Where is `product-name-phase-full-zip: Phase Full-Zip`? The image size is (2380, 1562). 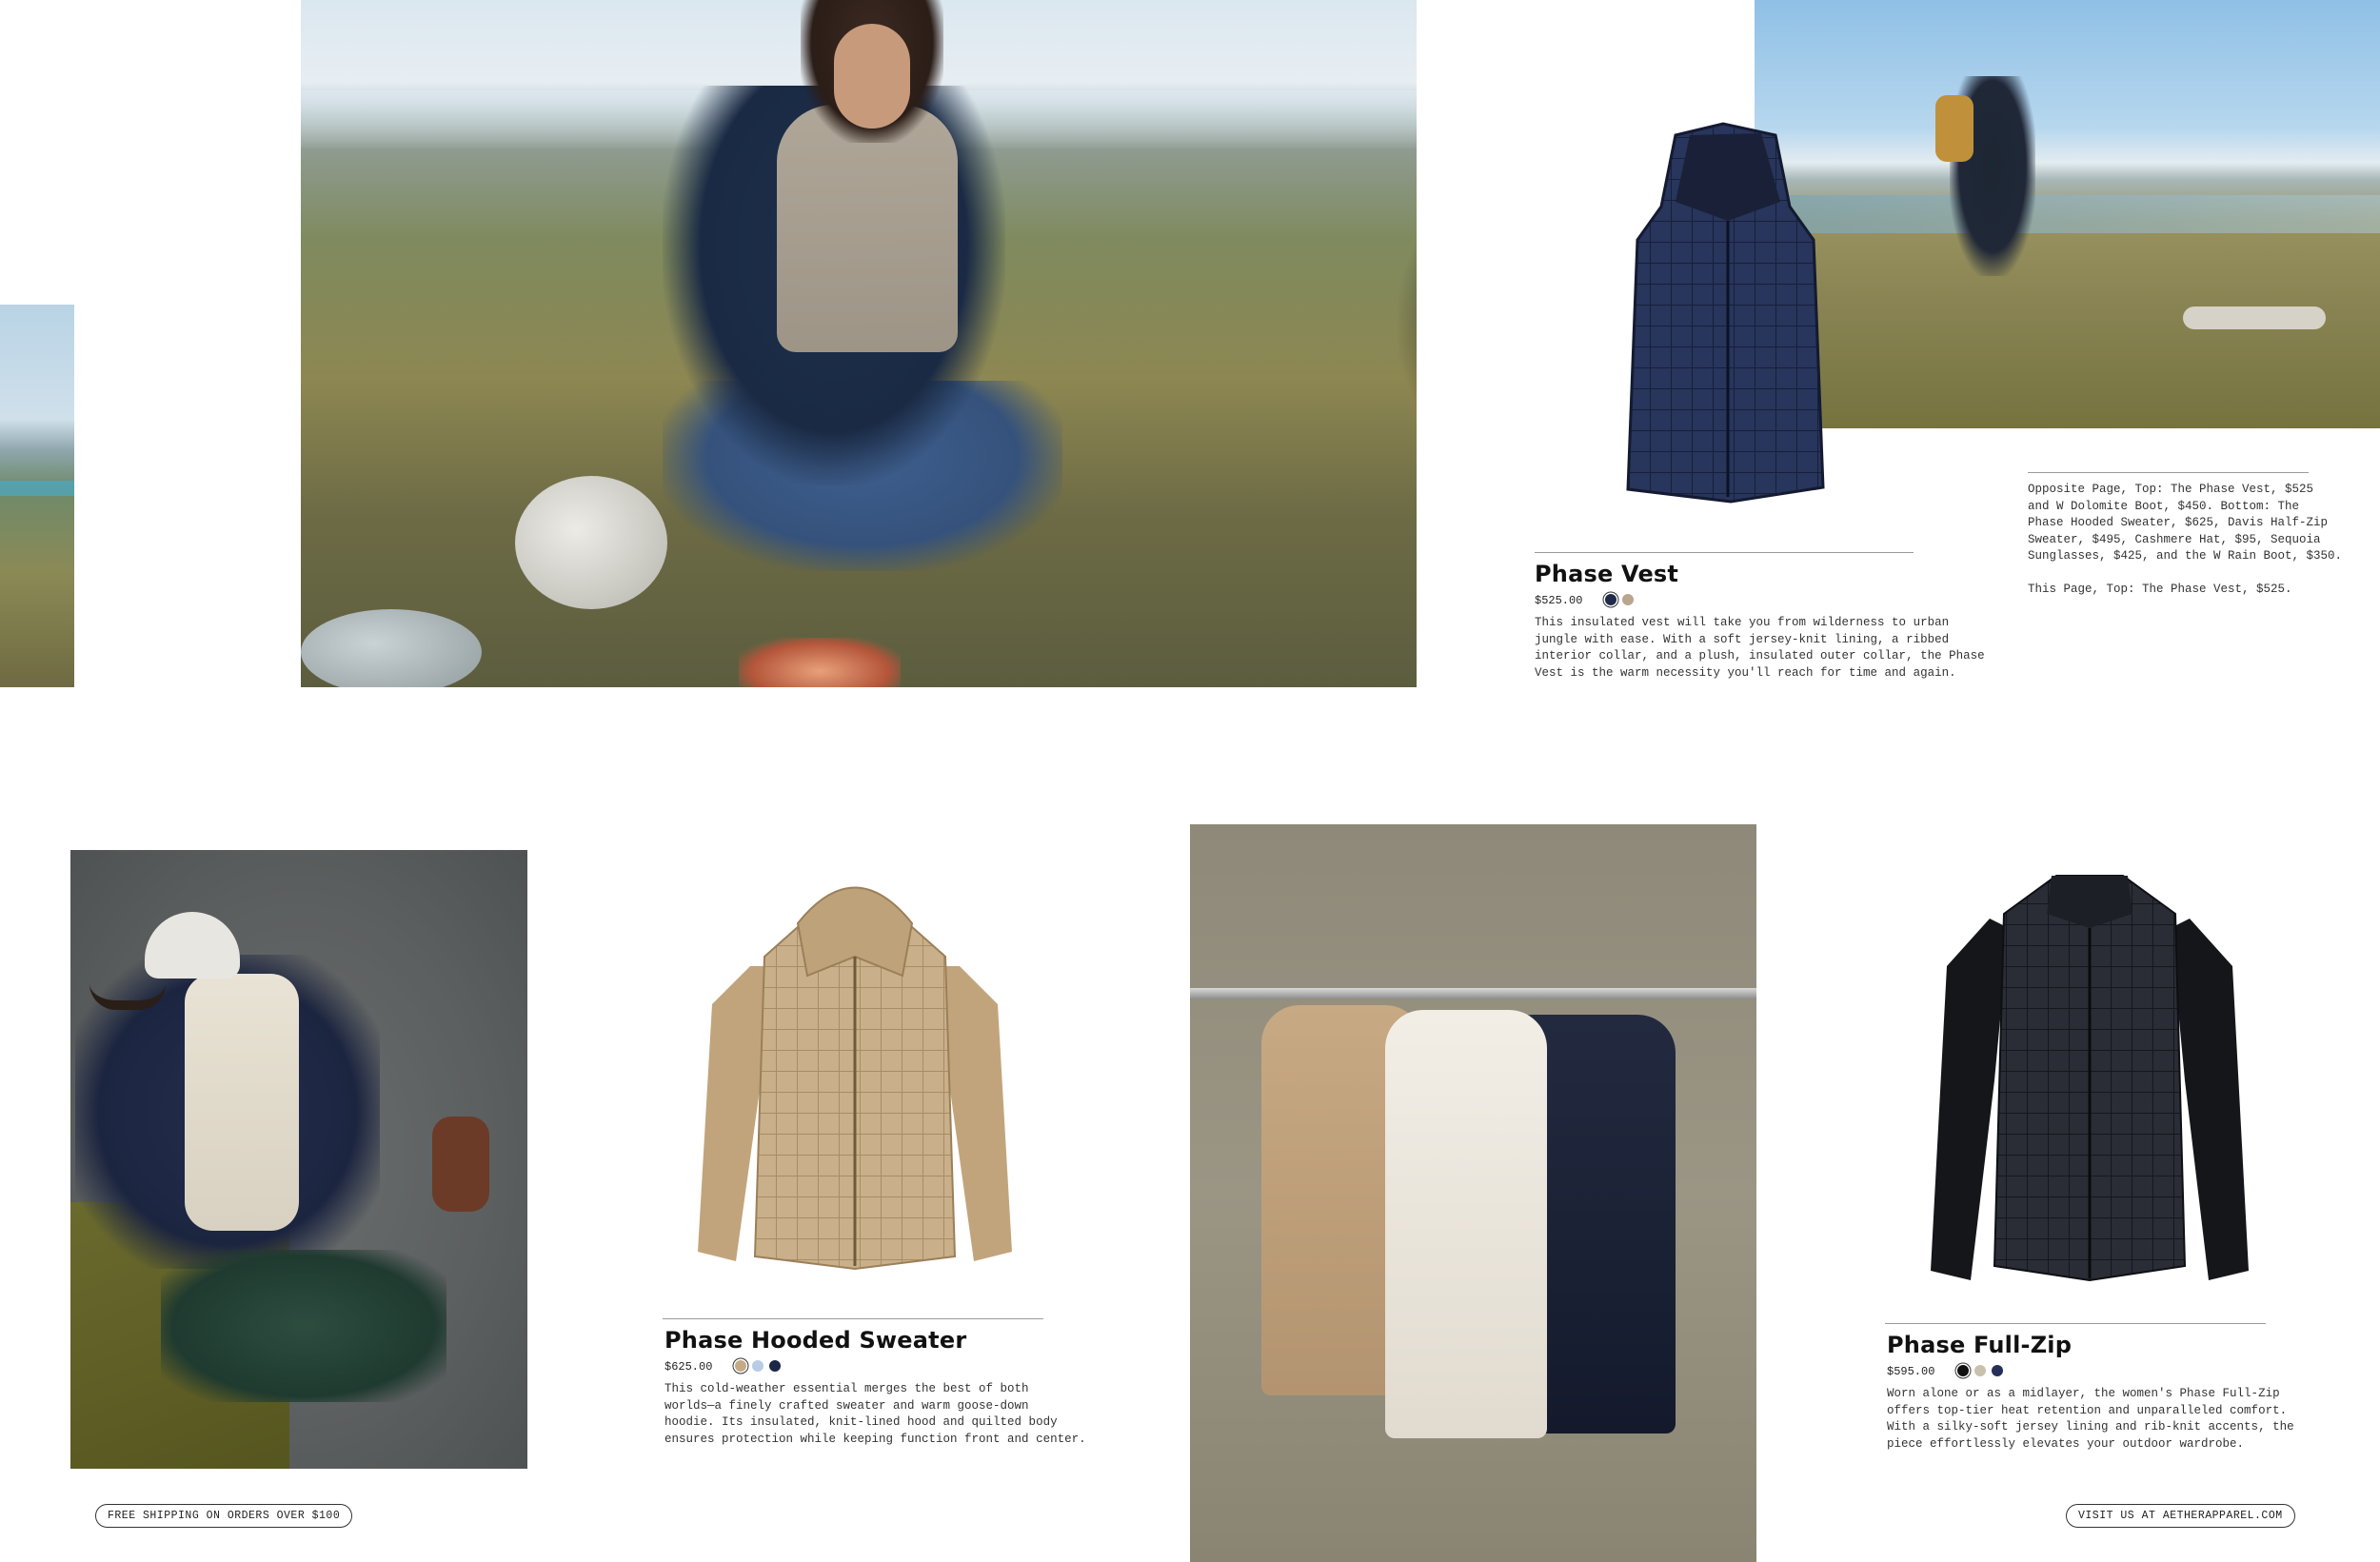
product-name-phase-full-zip: Phase Full-Zip is located at coordinates (1979, 1345).